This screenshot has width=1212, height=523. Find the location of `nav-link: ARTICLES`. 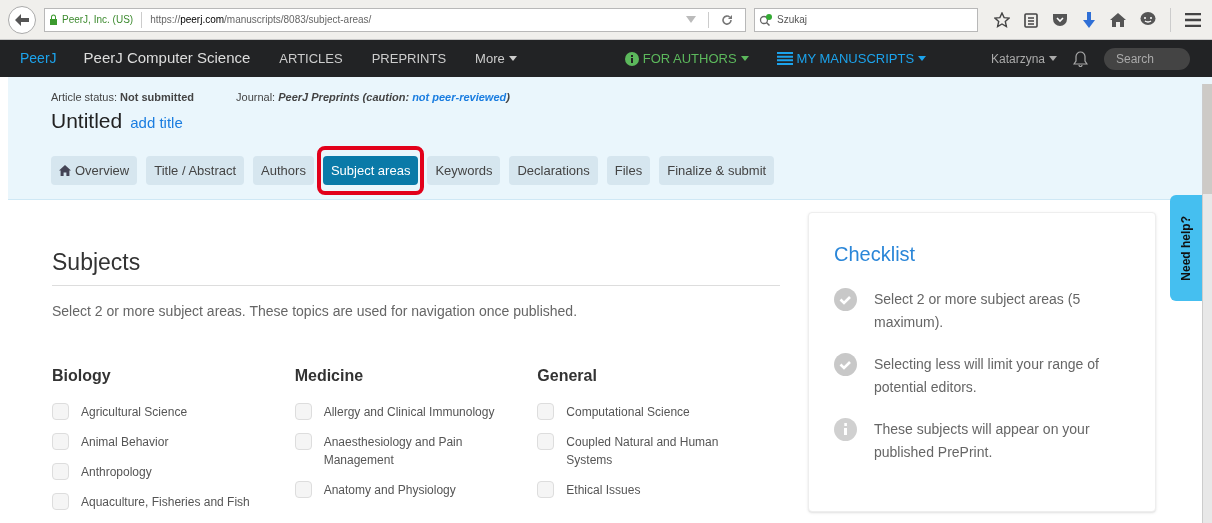

nav-link: ARTICLES is located at coordinates (311, 58).